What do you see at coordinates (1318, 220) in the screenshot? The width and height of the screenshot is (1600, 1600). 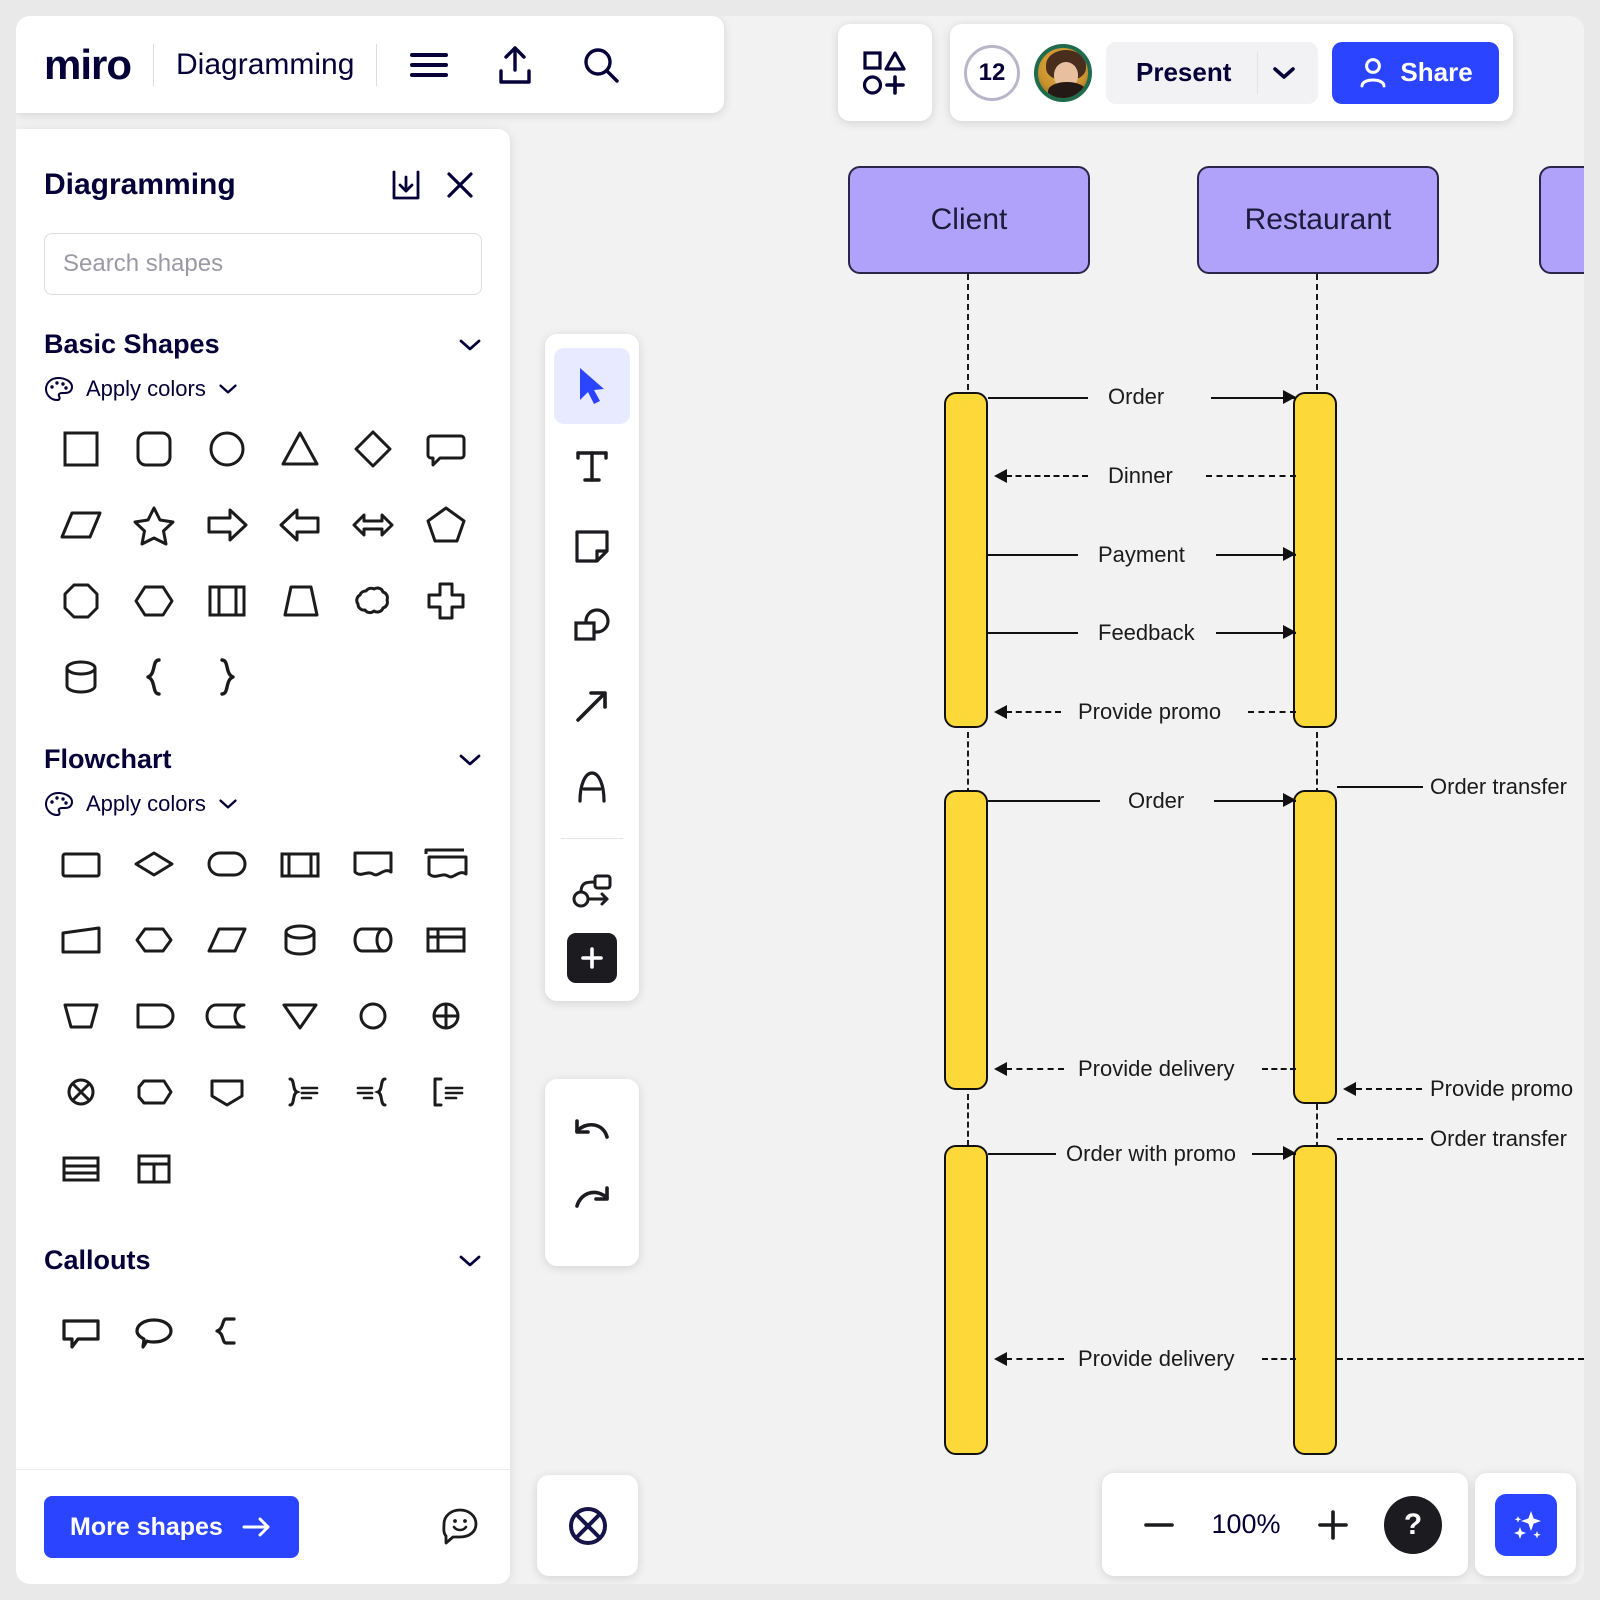 I see `lifeline-header-restaurant: Restaurant` at bounding box center [1318, 220].